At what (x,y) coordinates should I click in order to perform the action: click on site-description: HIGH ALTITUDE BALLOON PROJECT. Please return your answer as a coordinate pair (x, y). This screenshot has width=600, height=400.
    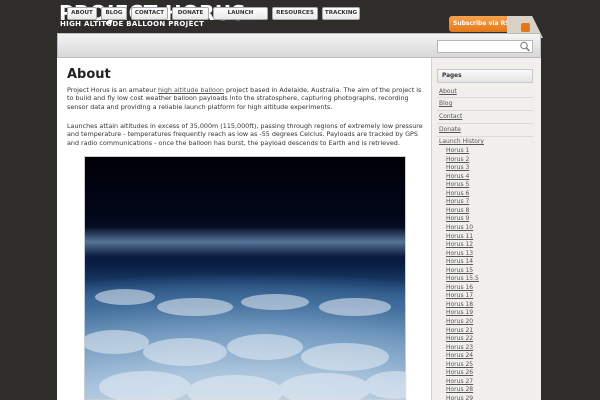
    Looking at the image, I should click on (132, 24).